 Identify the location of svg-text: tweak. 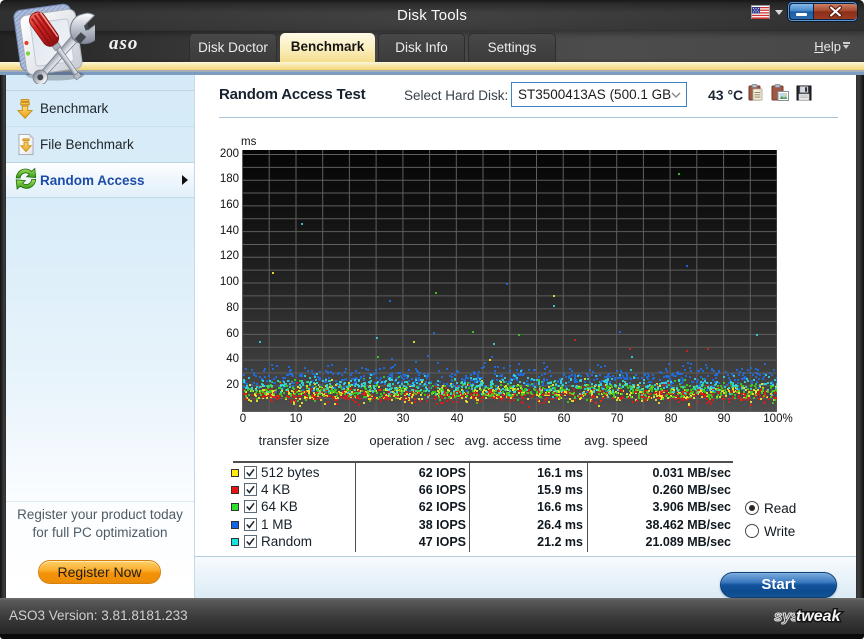
(819, 616).